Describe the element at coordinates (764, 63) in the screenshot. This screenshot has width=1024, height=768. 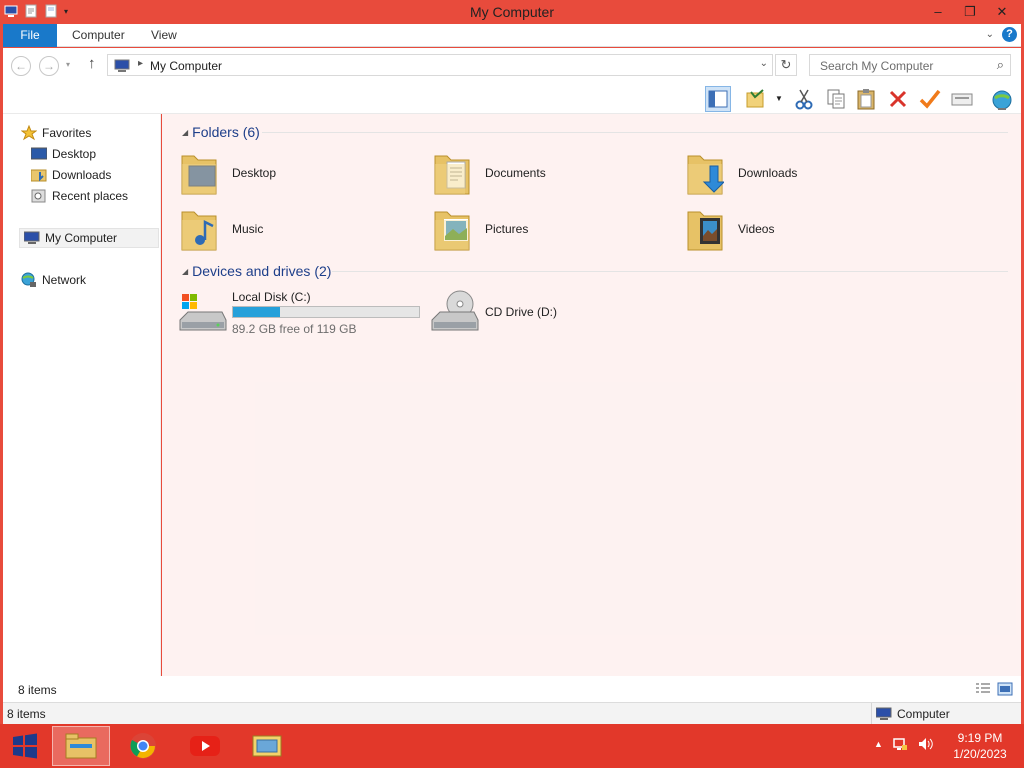
I see `address-dropdown-icon: ⌄` at that location.